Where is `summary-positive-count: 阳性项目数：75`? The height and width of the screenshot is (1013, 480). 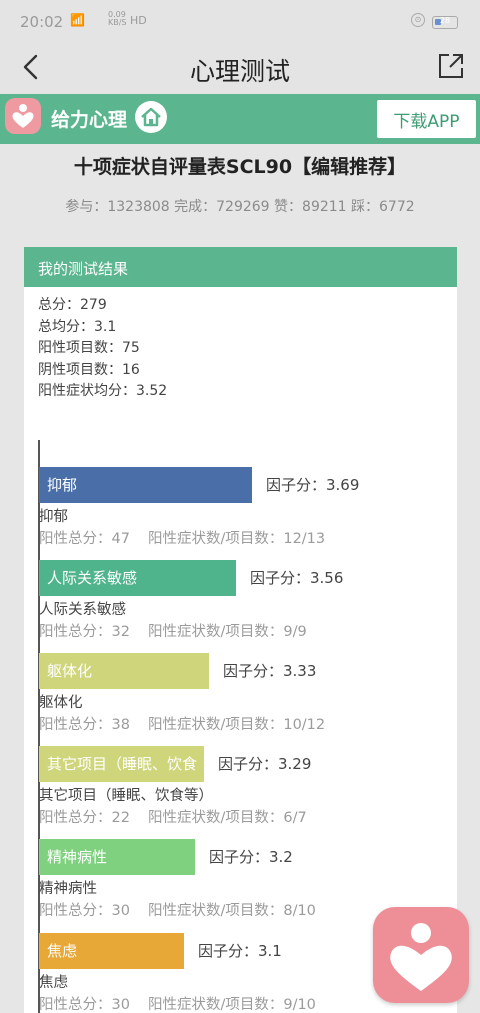
summary-positive-count: 阳性项目数：75 is located at coordinates (89, 348).